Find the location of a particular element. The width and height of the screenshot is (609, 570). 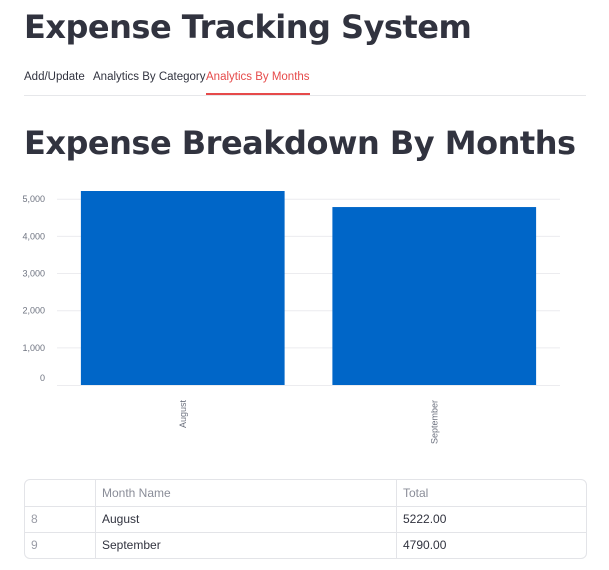

index-column-header is located at coordinates (60, 493).